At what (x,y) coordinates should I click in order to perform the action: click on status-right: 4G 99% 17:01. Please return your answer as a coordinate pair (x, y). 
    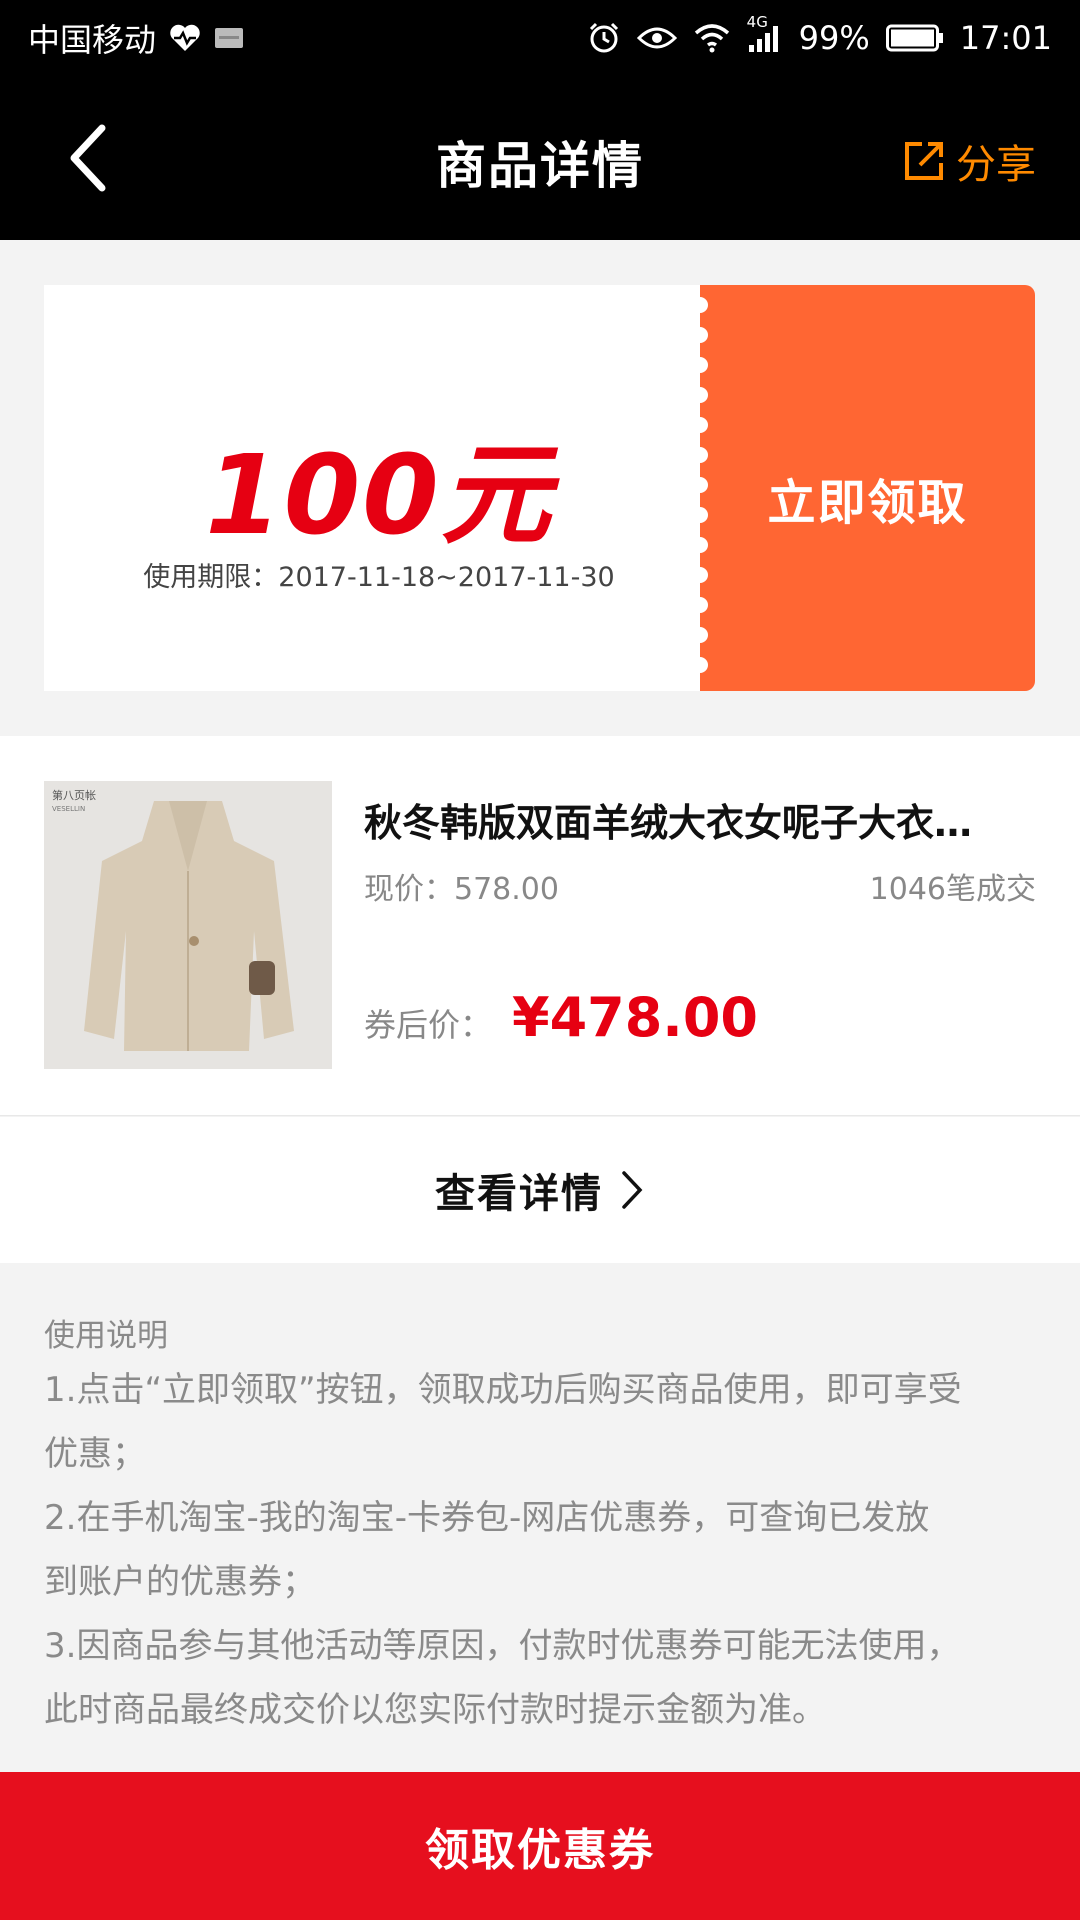
    Looking at the image, I should click on (819, 35).